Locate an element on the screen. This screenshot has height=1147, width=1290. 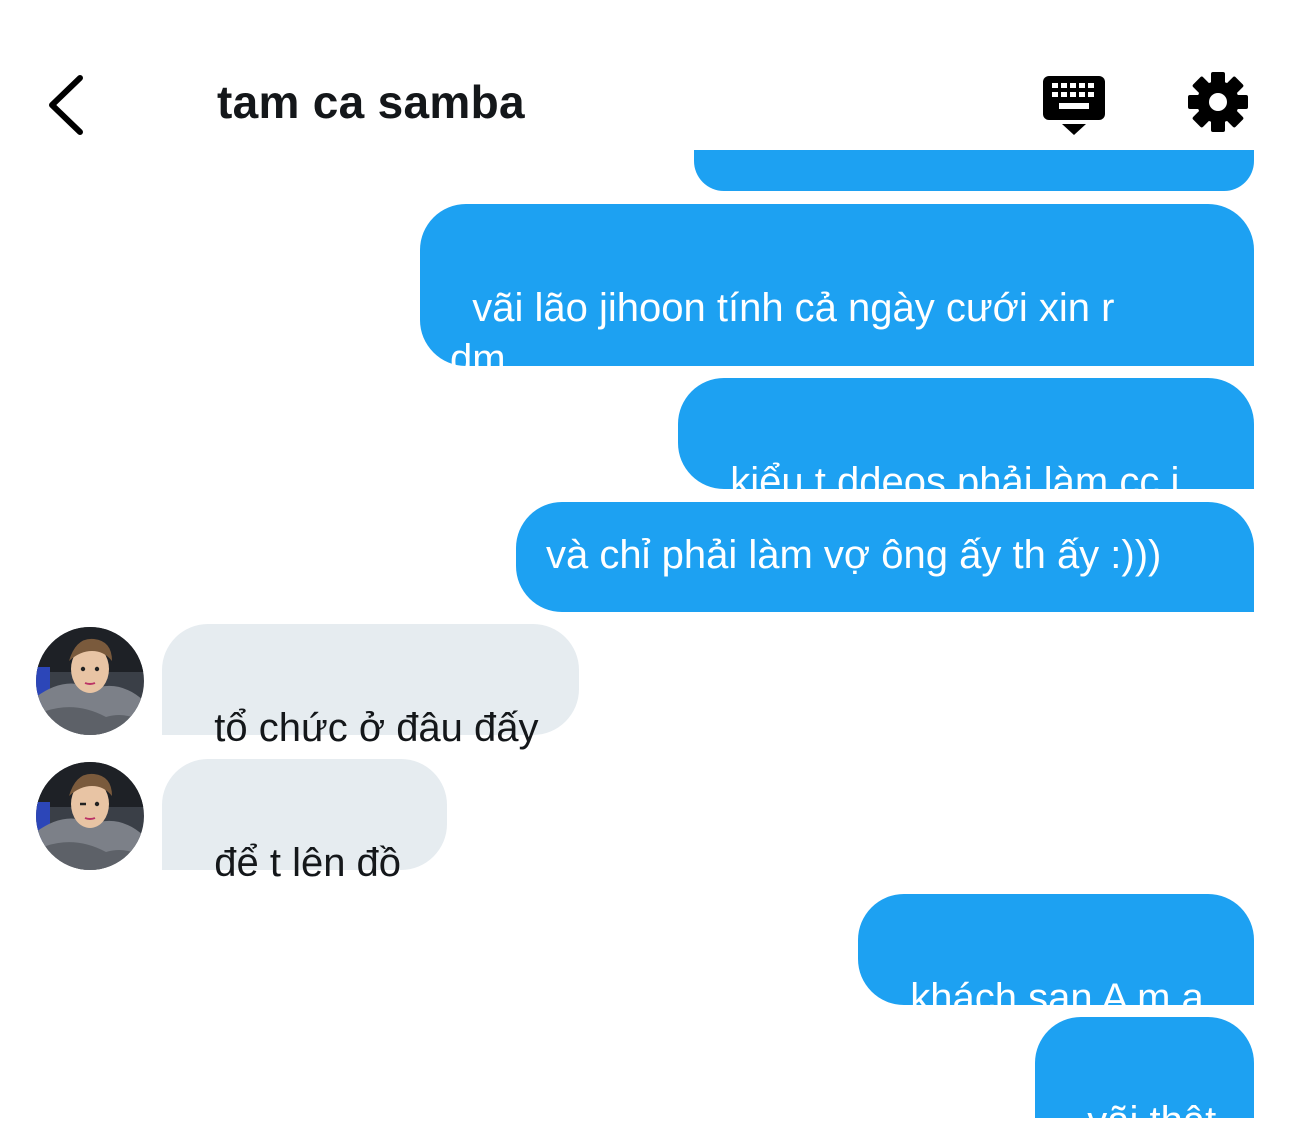
message-bubble-outgoing: và chỉ phải làm vợ ông ấy th ấy :))) is located at coordinates (885, 557).